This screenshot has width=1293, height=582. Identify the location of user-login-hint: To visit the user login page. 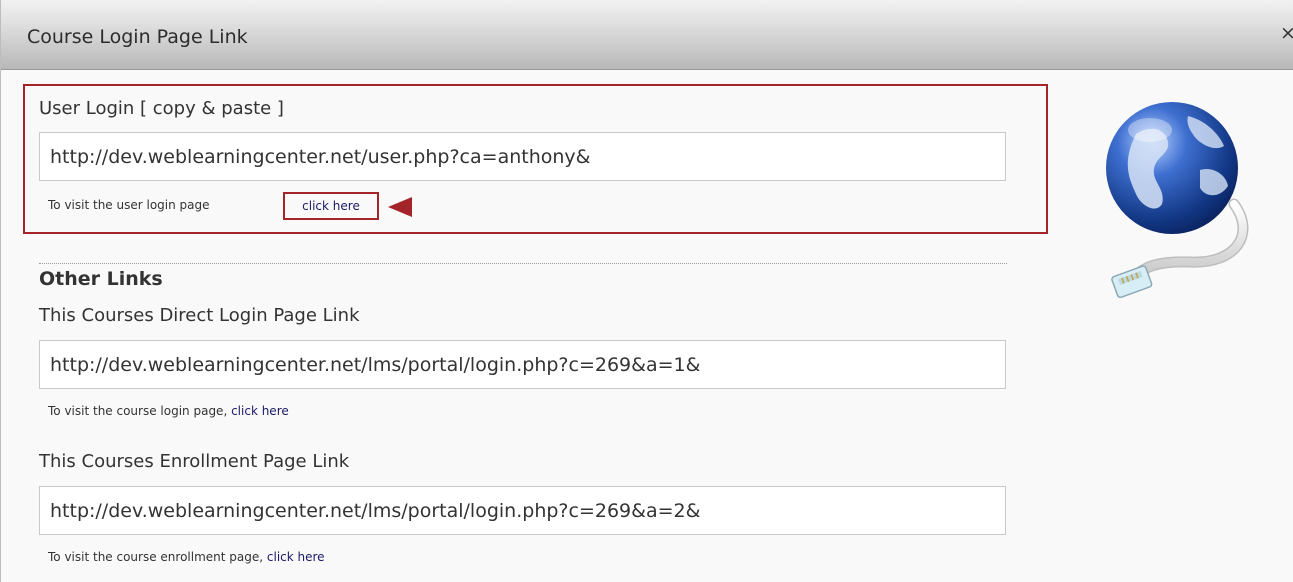
(129, 205).